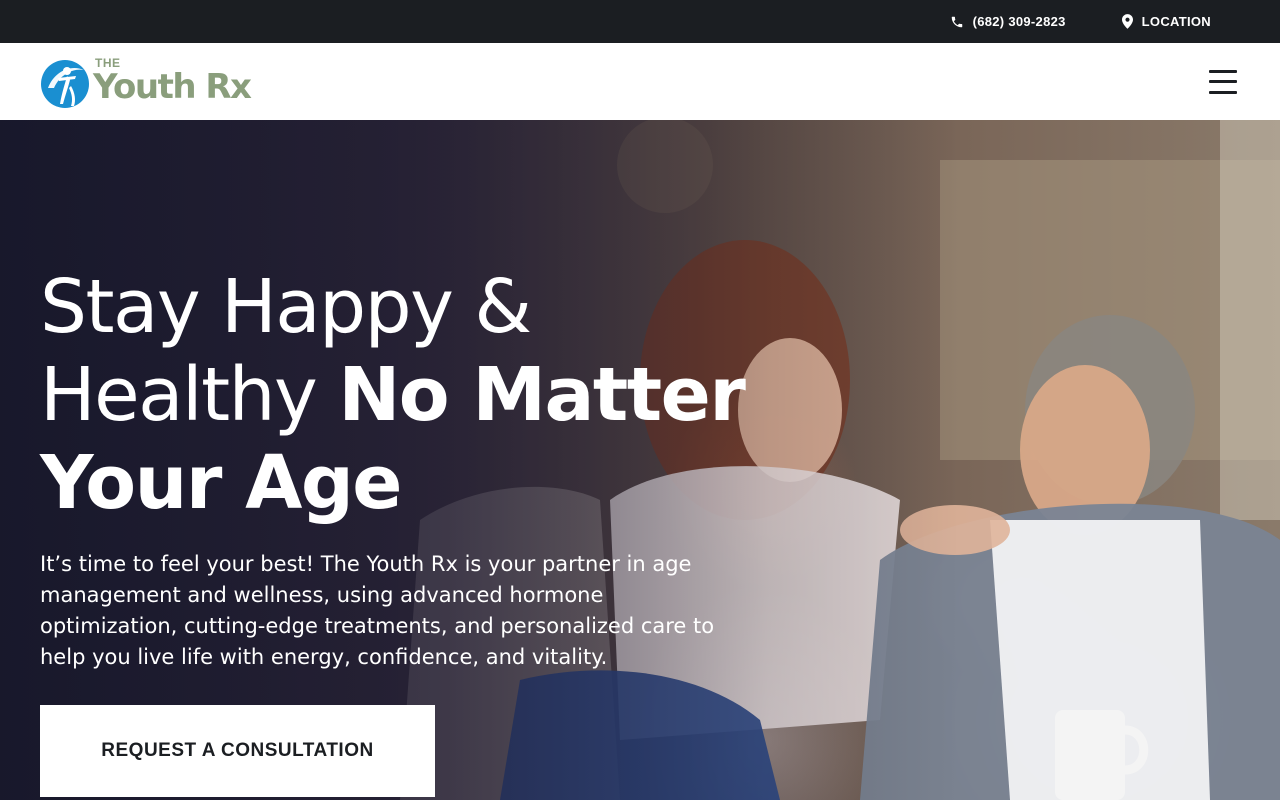 The image size is (1280, 800). I want to click on hero-title-line3-strong: Your Age, so click(221, 483).